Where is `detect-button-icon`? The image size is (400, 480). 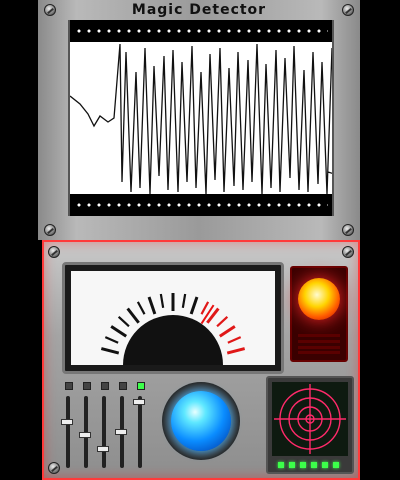 detect-button-icon is located at coordinates (201, 421).